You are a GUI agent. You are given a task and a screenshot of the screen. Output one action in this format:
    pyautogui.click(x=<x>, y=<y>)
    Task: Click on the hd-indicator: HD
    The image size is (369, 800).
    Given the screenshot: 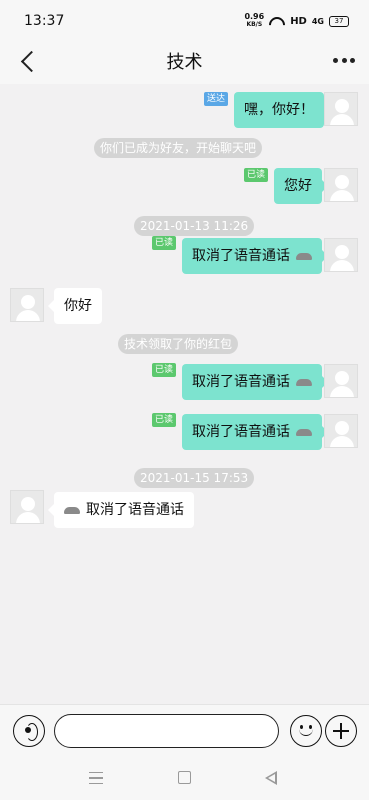 What is the action you would take?
    pyautogui.click(x=298, y=21)
    